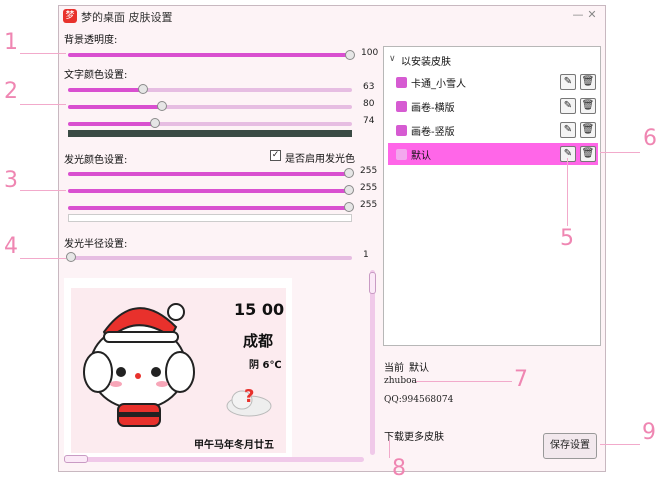 This screenshot has height=490, width=672. I want to click on current-skin-label: 当前, so click(394, 368).